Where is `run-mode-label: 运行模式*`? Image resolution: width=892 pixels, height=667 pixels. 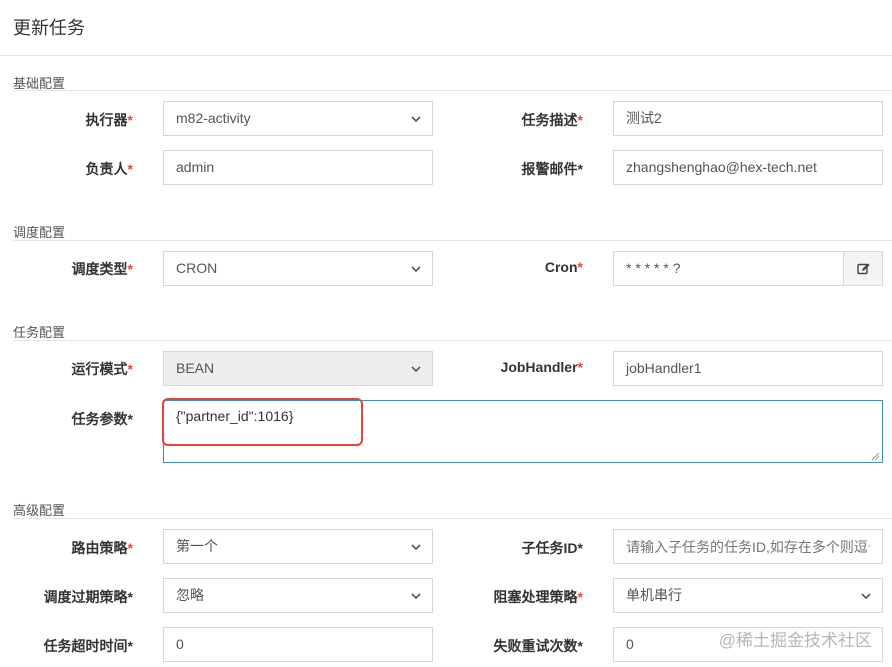
run-mode-label: 运行模式* is located at coordinates (102, 369).